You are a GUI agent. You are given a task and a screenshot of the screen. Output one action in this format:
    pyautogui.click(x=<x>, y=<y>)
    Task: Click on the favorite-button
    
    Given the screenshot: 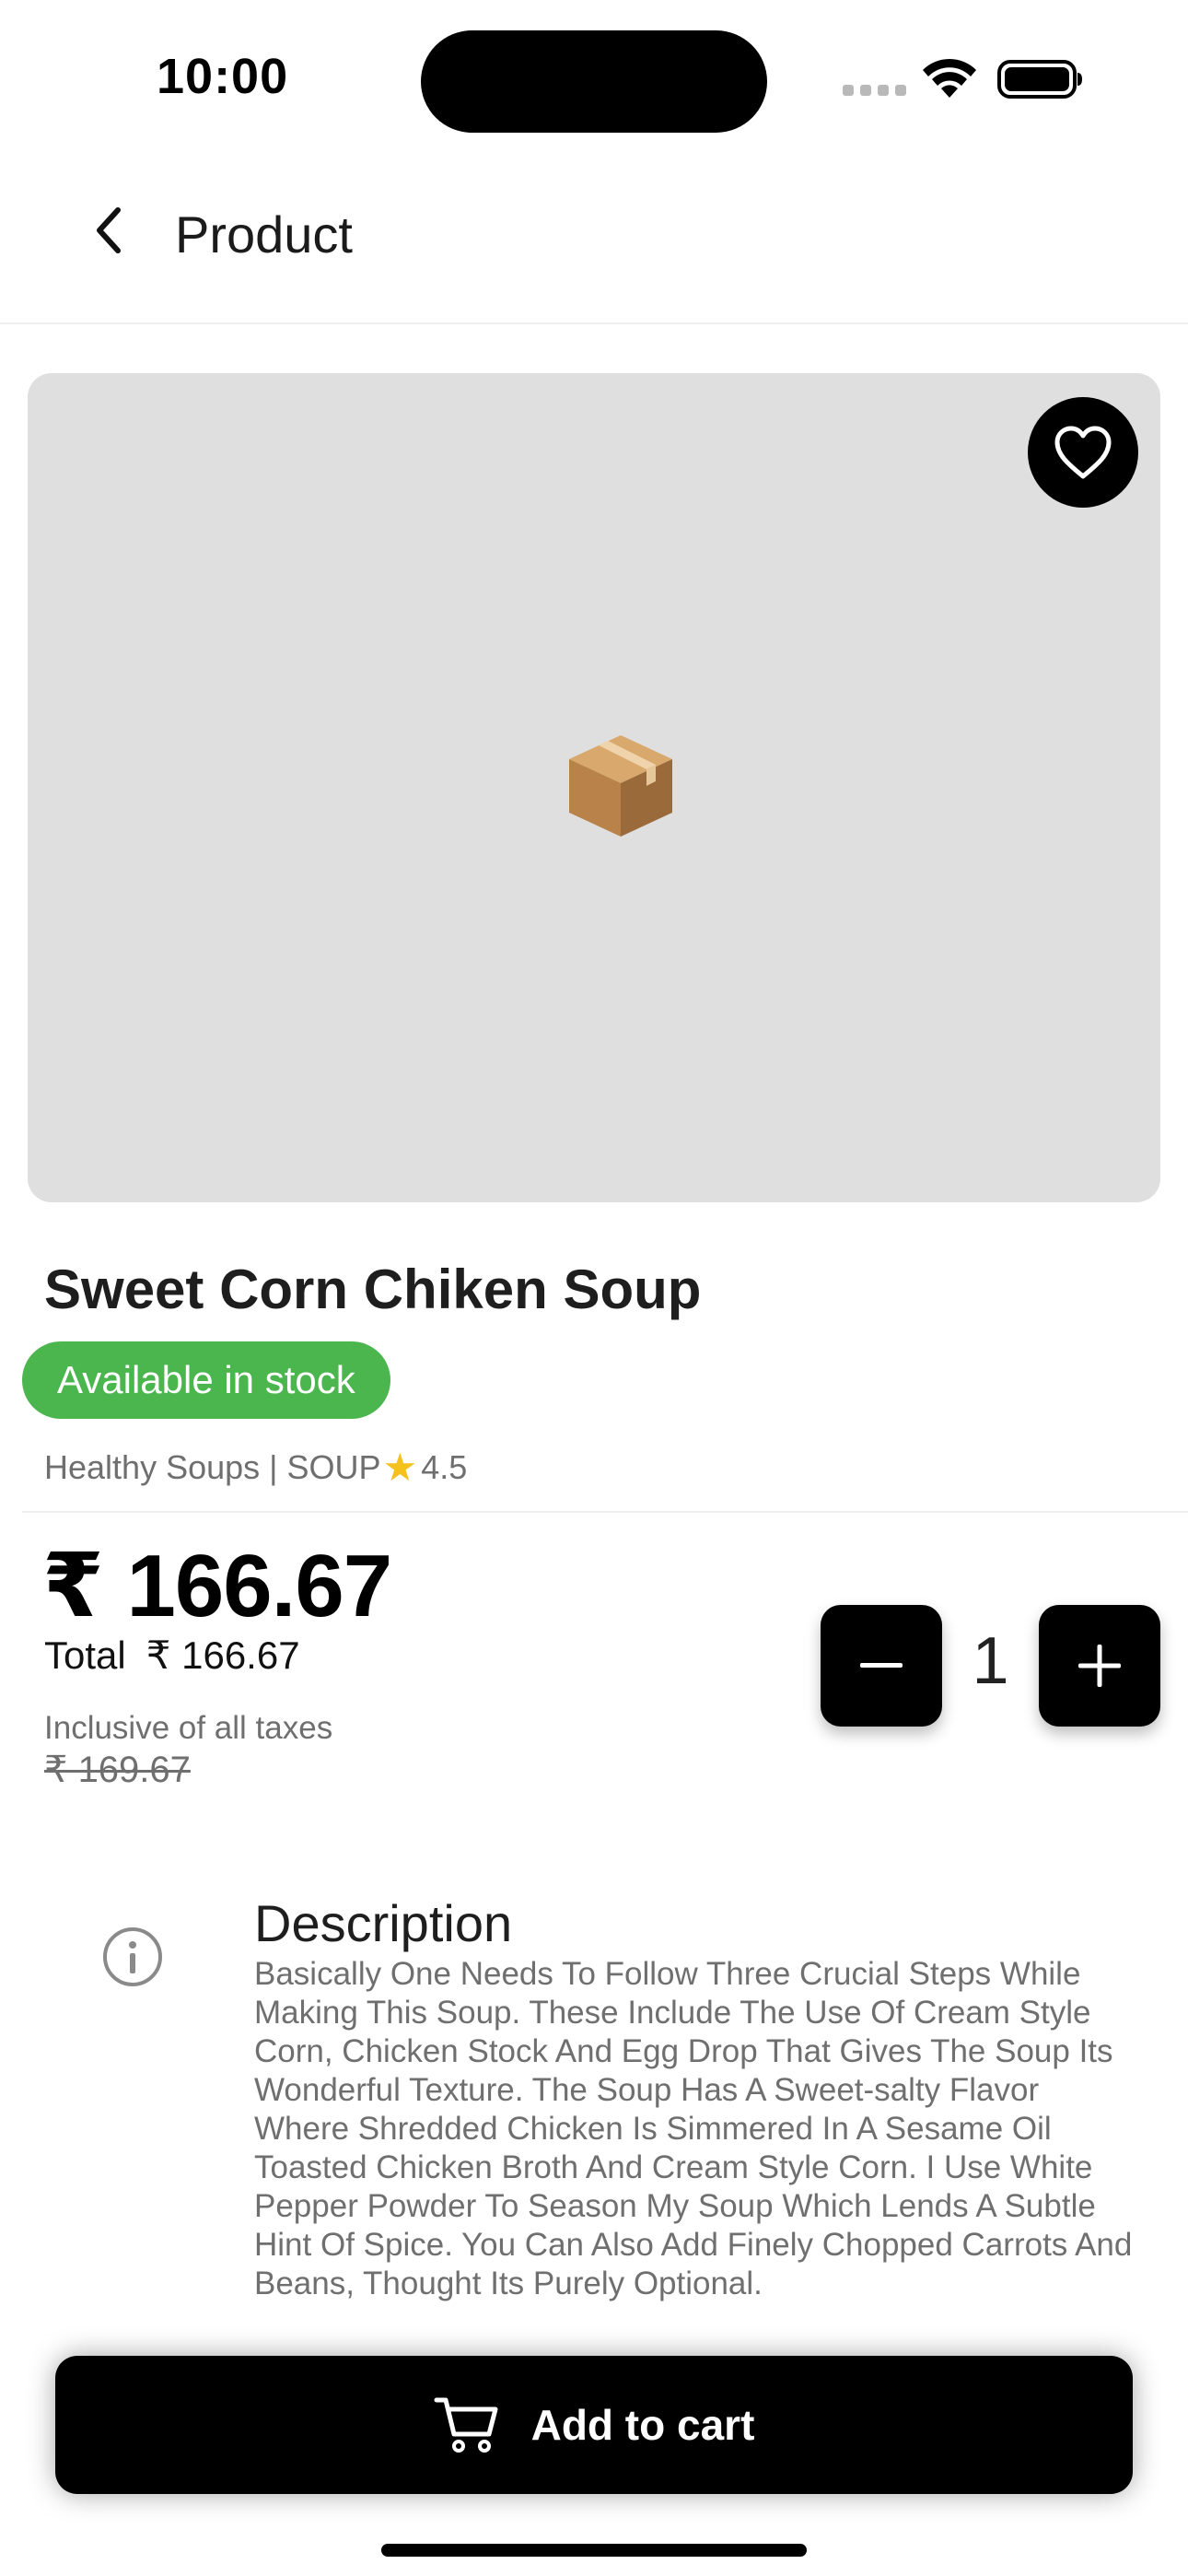 What is the action you would take?
    pyautogui.click(x=1083, y=452)
    